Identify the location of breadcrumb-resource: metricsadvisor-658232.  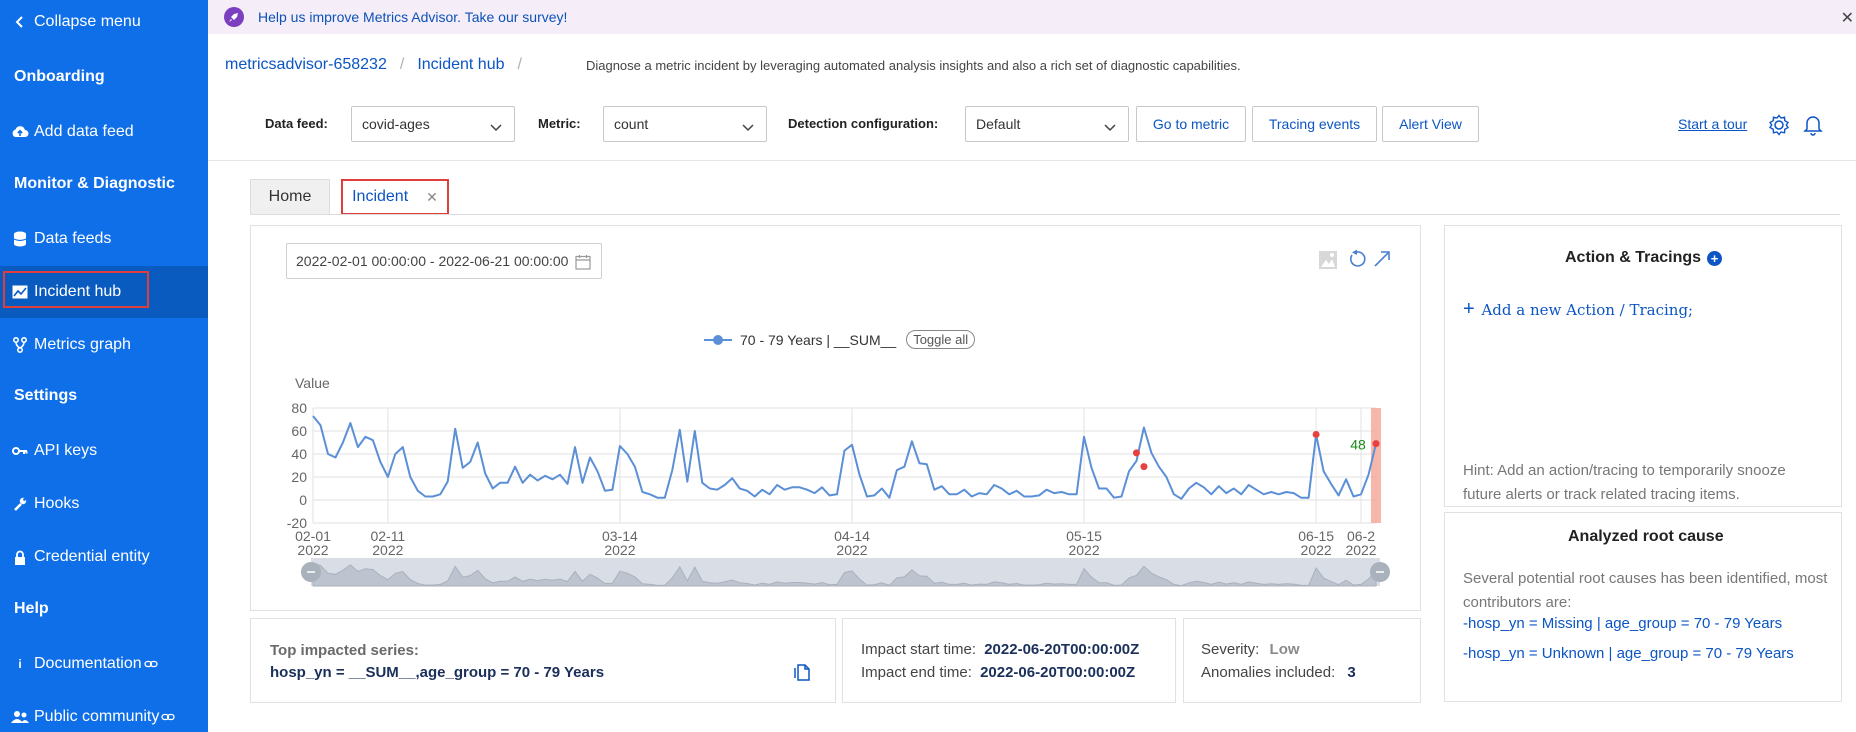
(306, 65).